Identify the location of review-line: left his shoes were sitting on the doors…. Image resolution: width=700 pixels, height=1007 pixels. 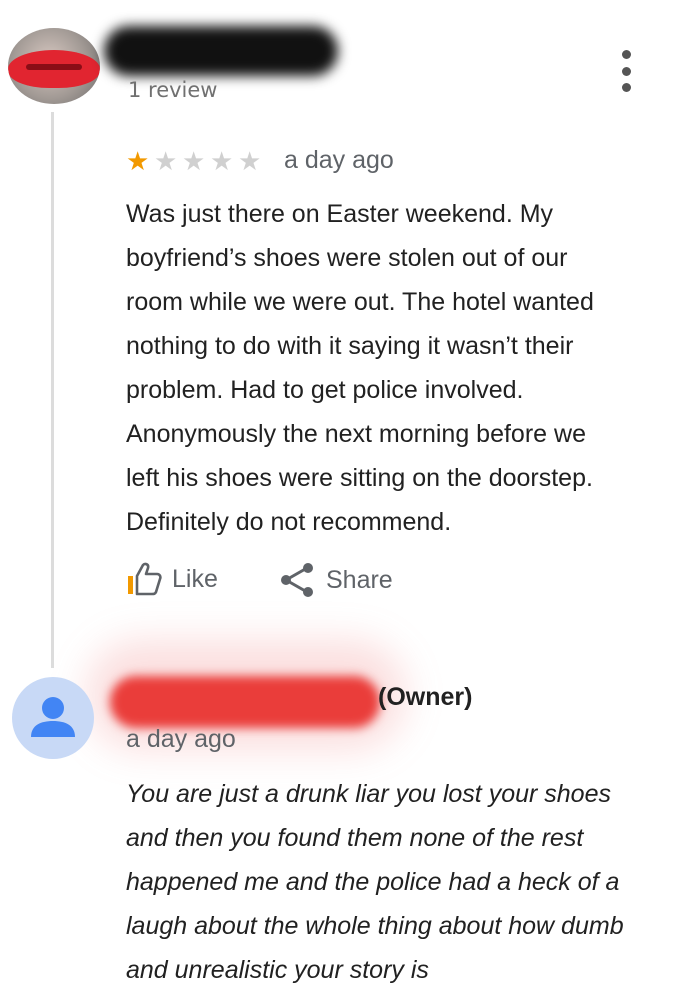
(359, 478).